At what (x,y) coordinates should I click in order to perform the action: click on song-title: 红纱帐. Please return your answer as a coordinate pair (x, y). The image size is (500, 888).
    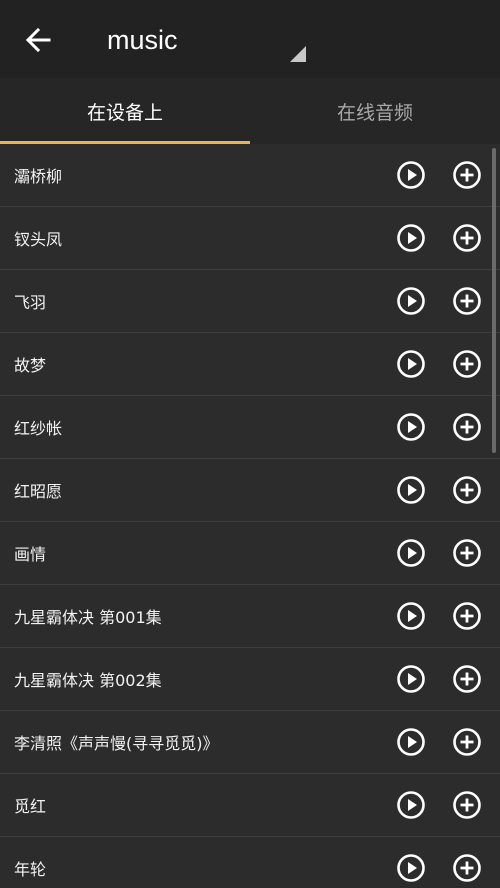
    Looking at the image, I should click on (38, 428).